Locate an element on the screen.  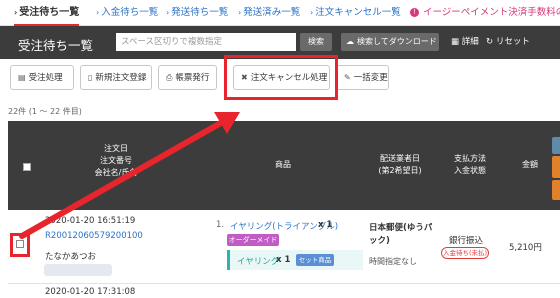
customer-name: たなかあつお is located at coordinates (71, 257).